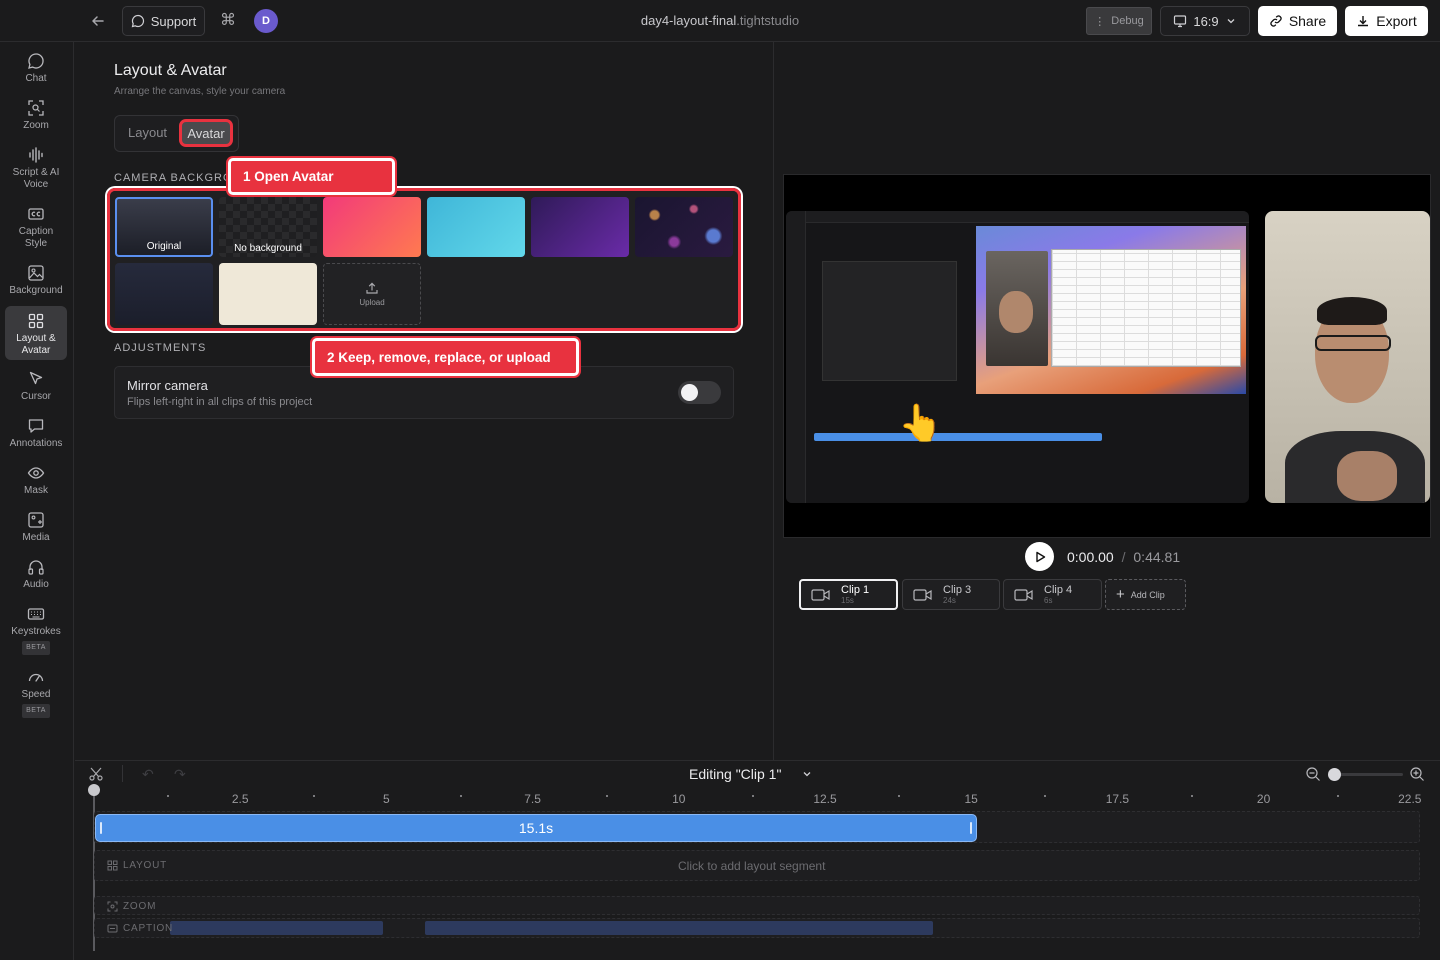  I want to click on chevron-down-icon, so click(1231, 21).